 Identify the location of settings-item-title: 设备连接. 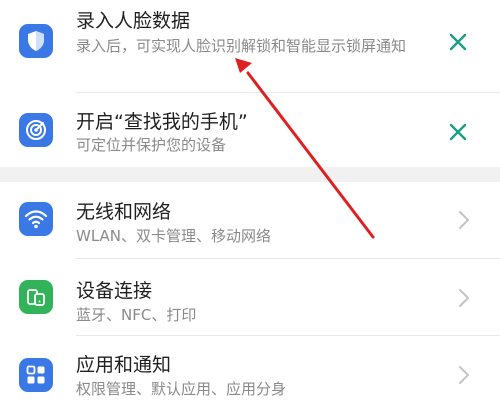
(114, 291).